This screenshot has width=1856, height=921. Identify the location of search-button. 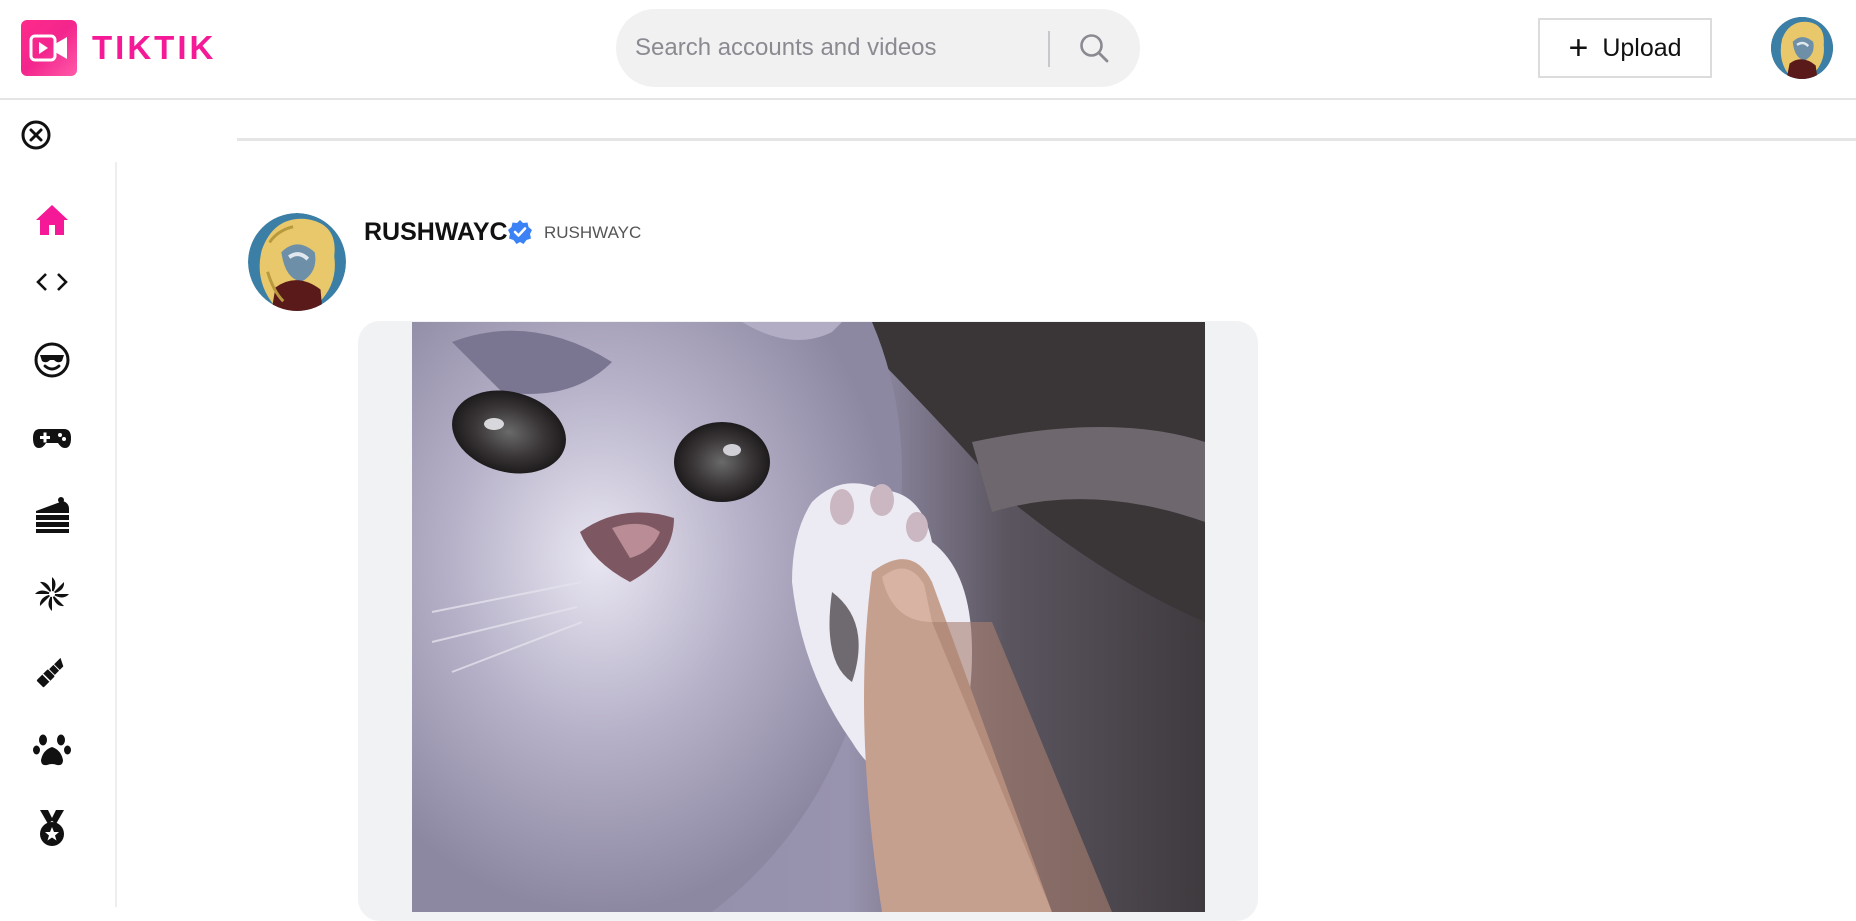
(1094, 48).